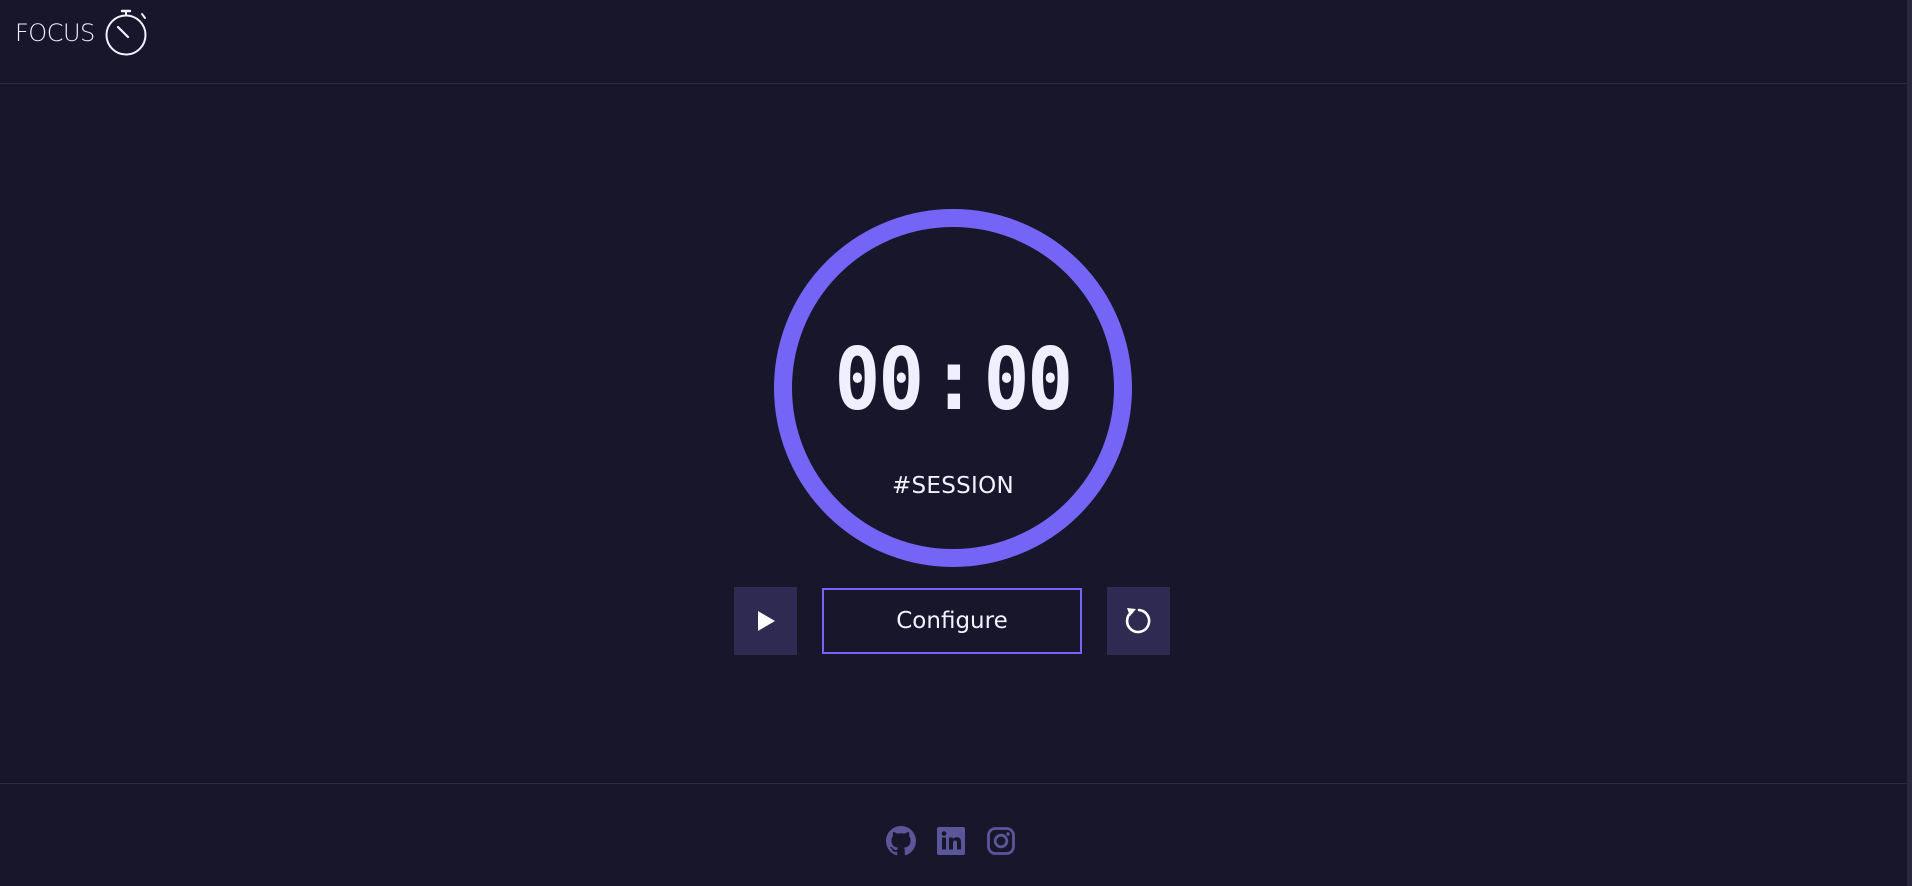  I want to click on instagram-icon, so click(1001, 841).